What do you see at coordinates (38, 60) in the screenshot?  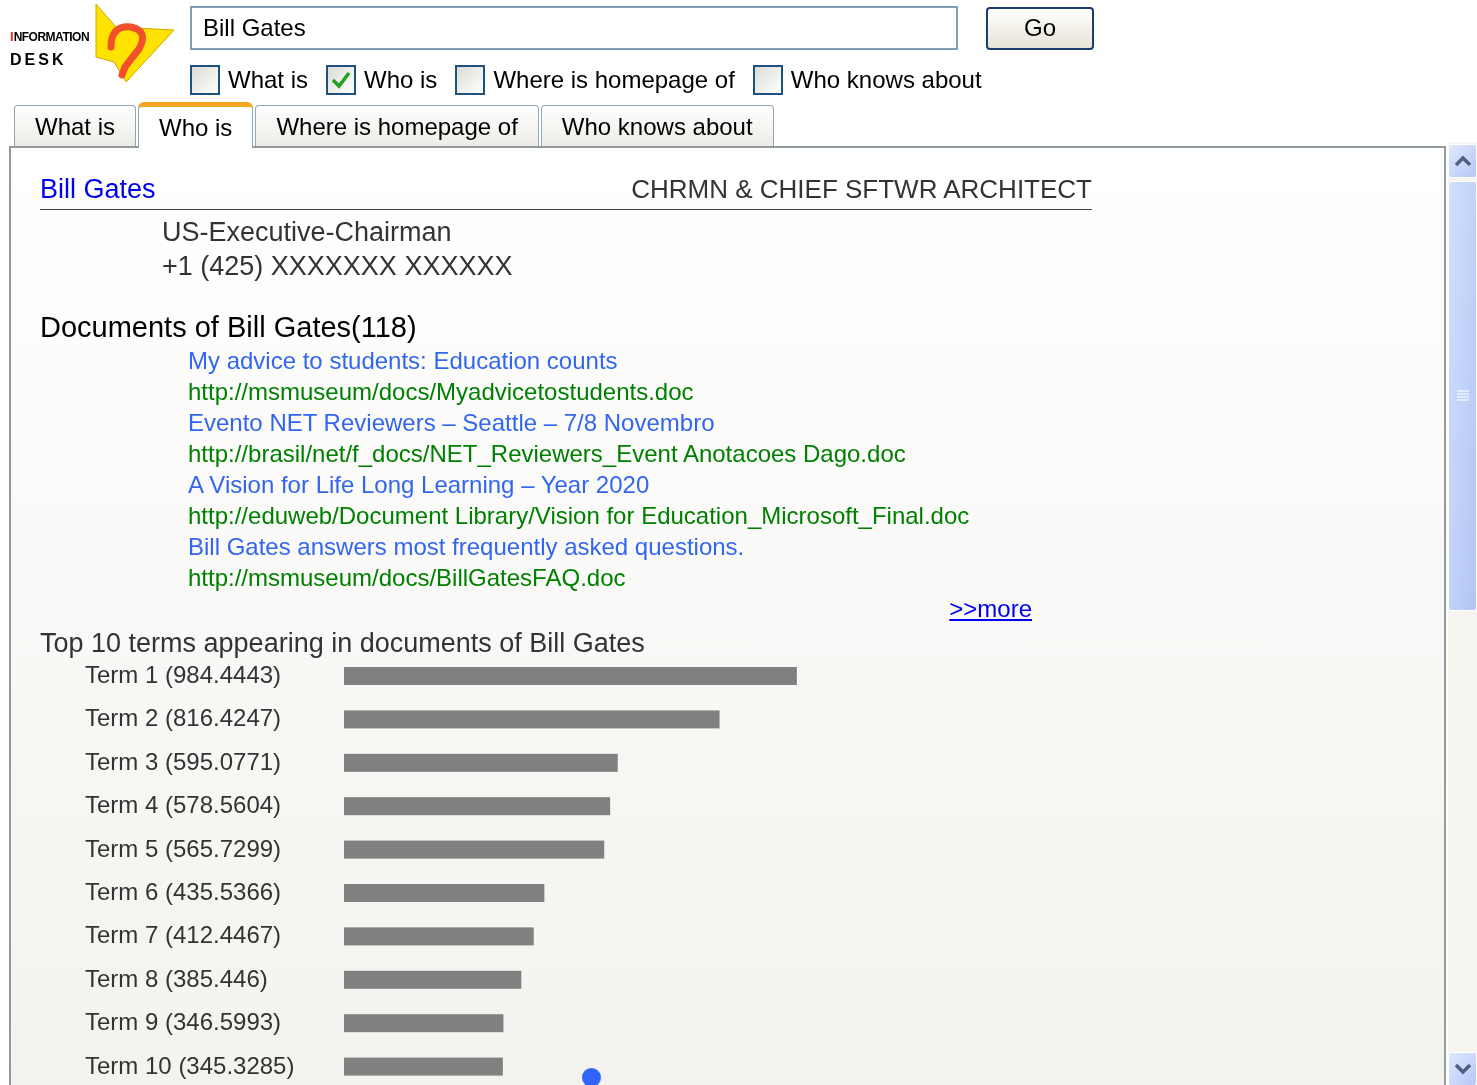 I see `logo-text: DESK` at bounding box center [38, 60].